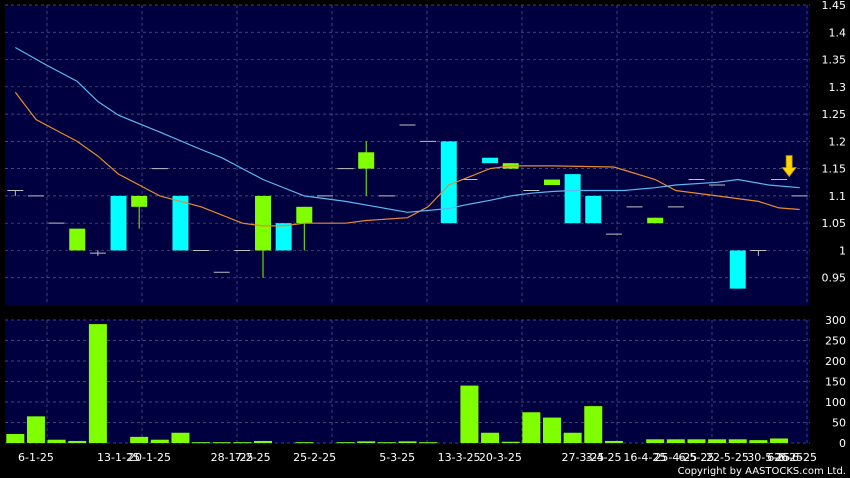  What do you see at coordinates (834, 6) in the screenshot?
I see `price-tick-label: 1.45` at bounding box center [834, 6].